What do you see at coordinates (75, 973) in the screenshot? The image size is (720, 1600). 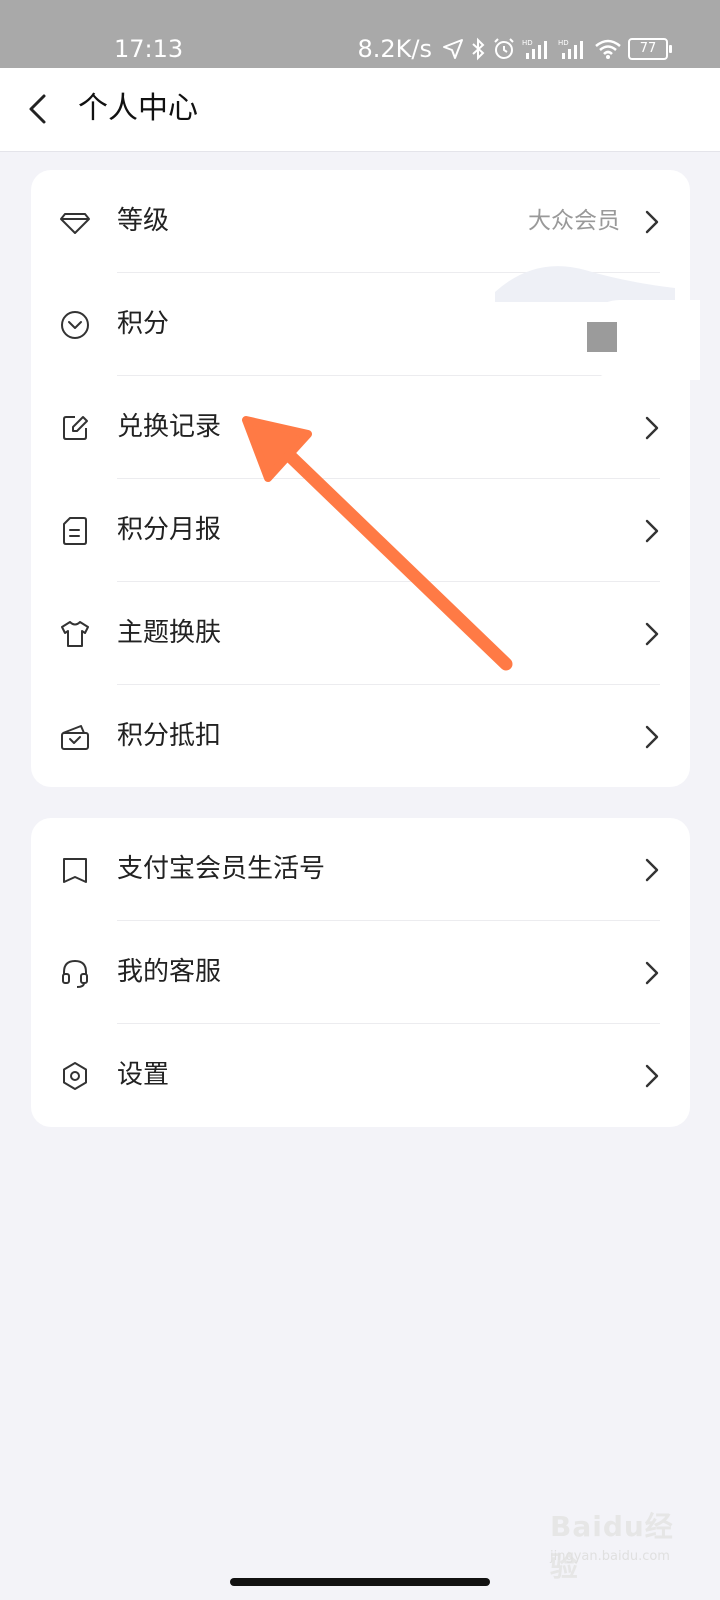 I see `headset-icon` at bounding box center [75, 973].